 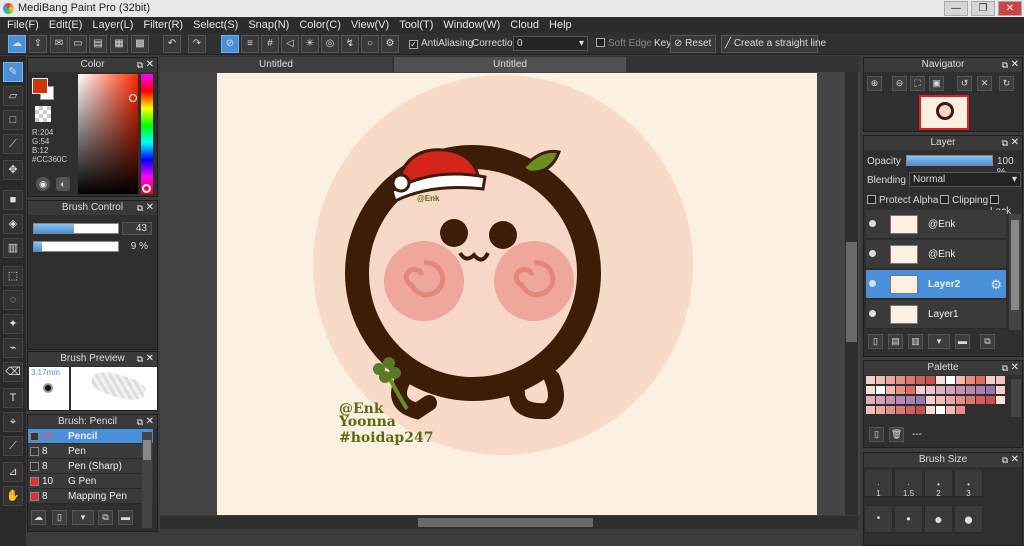 I want to click on navigator-thumbnail, so click(x=944, y=112).